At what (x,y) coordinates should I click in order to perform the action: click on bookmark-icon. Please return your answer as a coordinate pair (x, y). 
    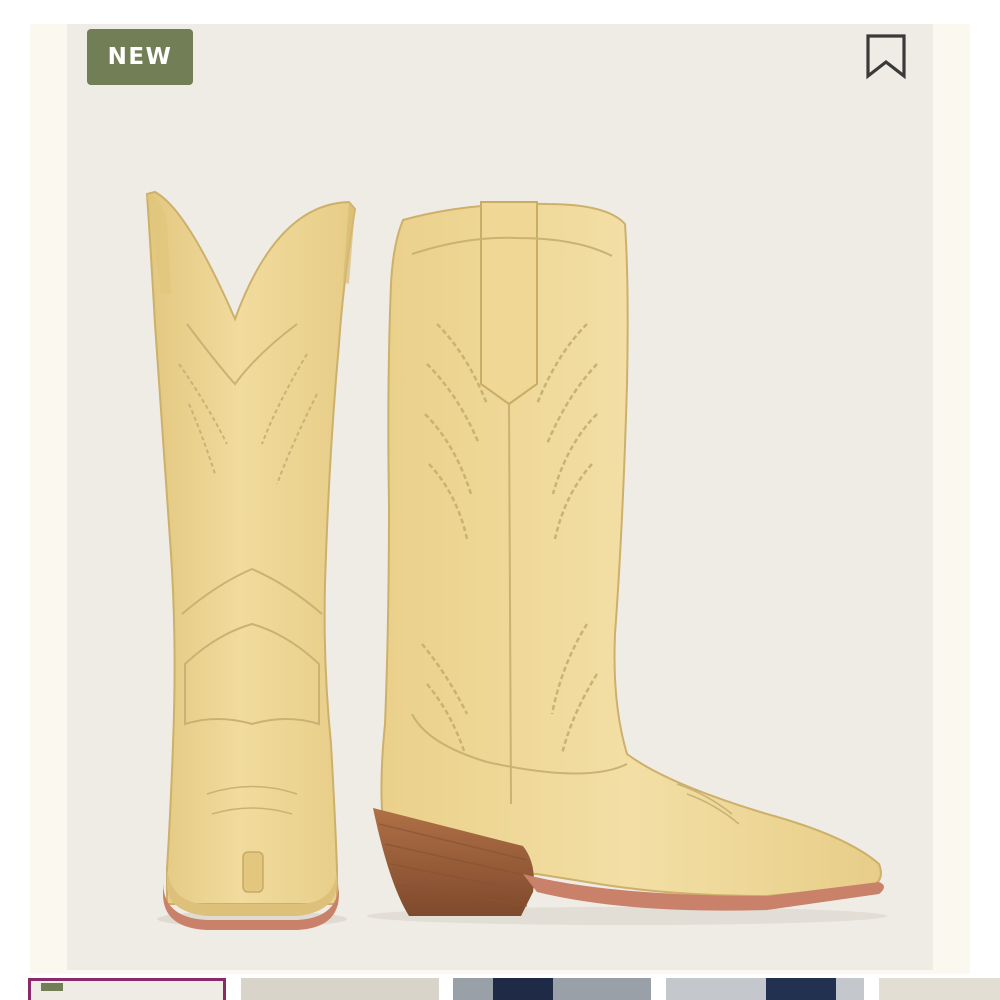
    Looking at the image, I should click on (886, 57).